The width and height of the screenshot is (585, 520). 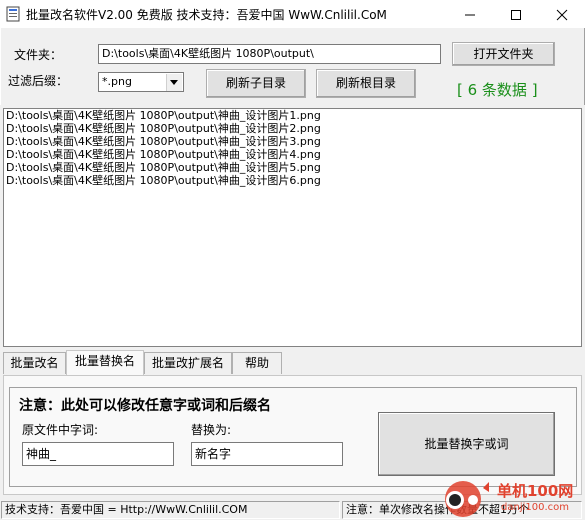 What do you see at coordinates (38, 81) in the screenshot?
I see `filter-label: 过滤后缀：` at bounding box center [38, 81].